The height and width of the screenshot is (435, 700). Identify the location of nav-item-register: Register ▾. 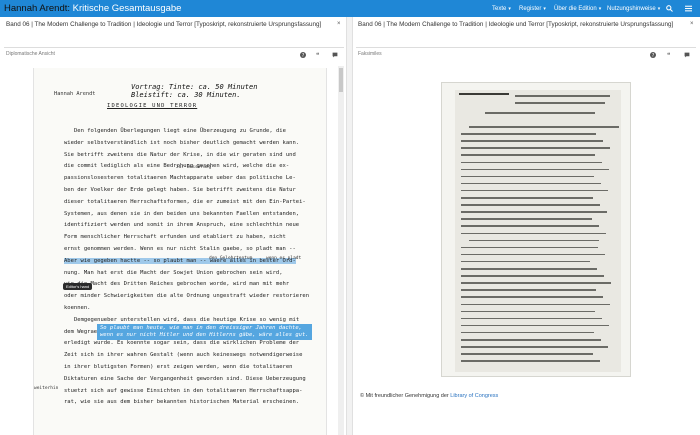
(532, 8).